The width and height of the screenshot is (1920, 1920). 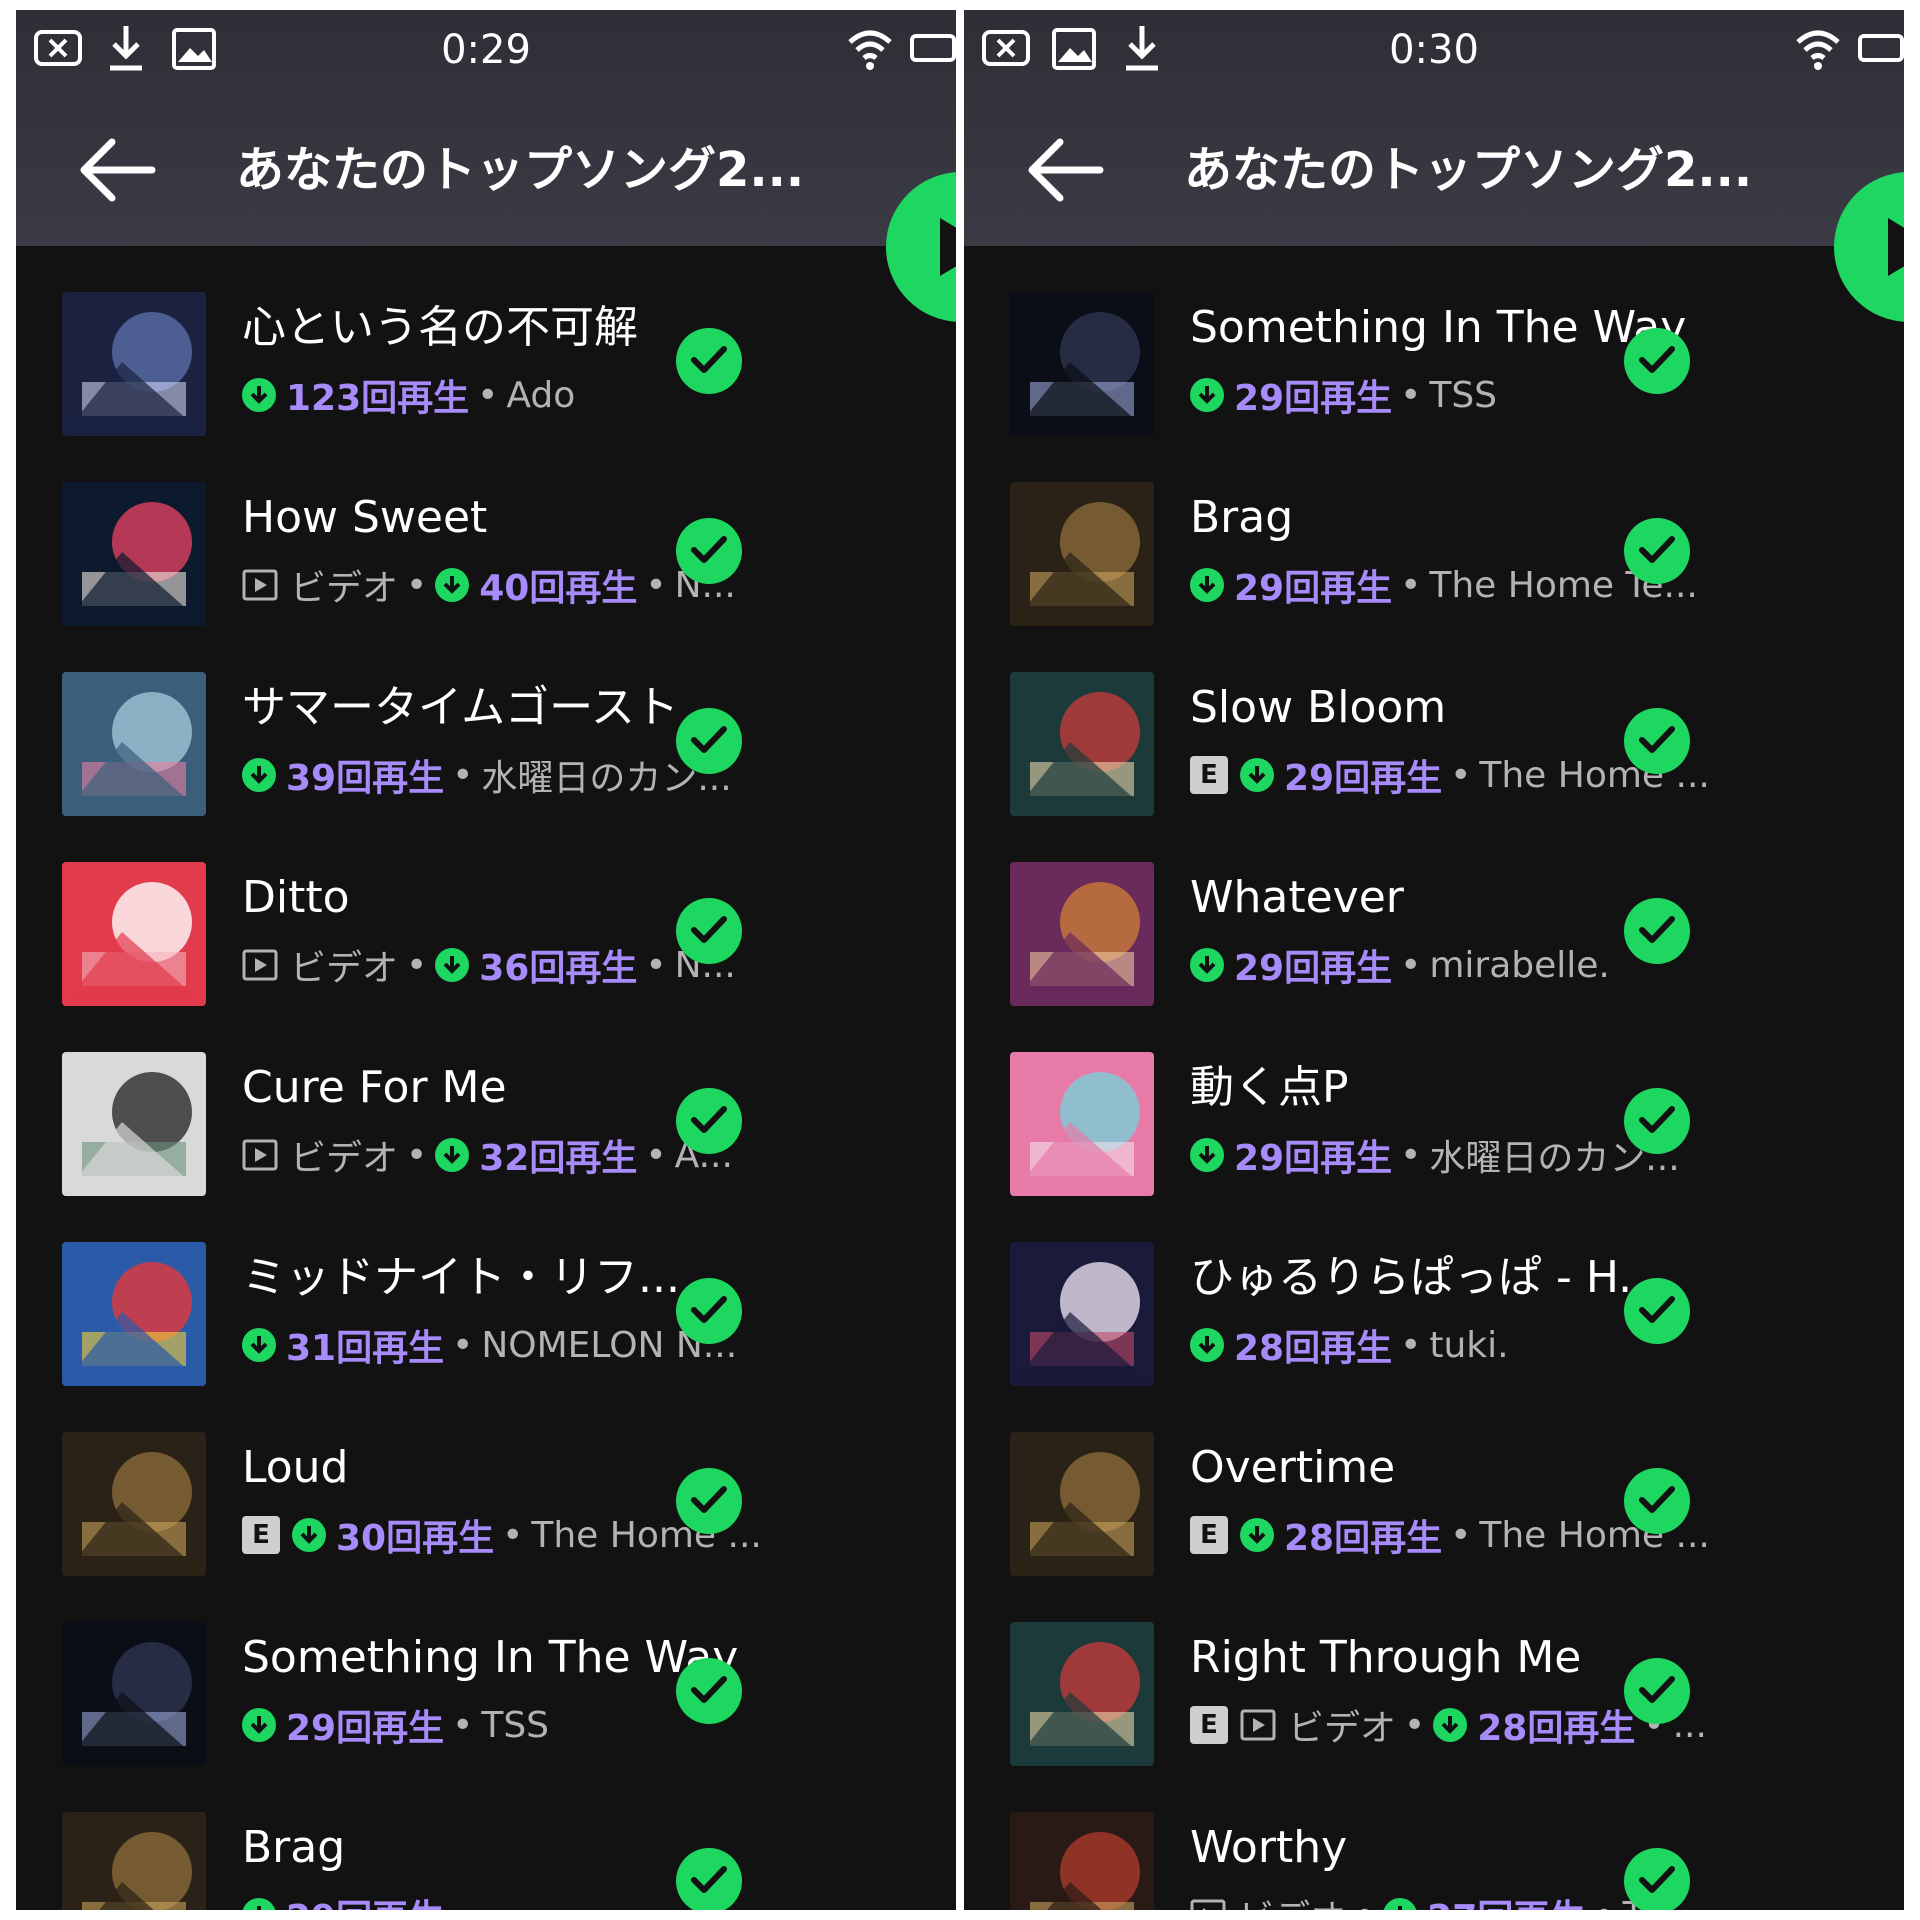 I want to click on image-icon, so click(x=194, y=50).